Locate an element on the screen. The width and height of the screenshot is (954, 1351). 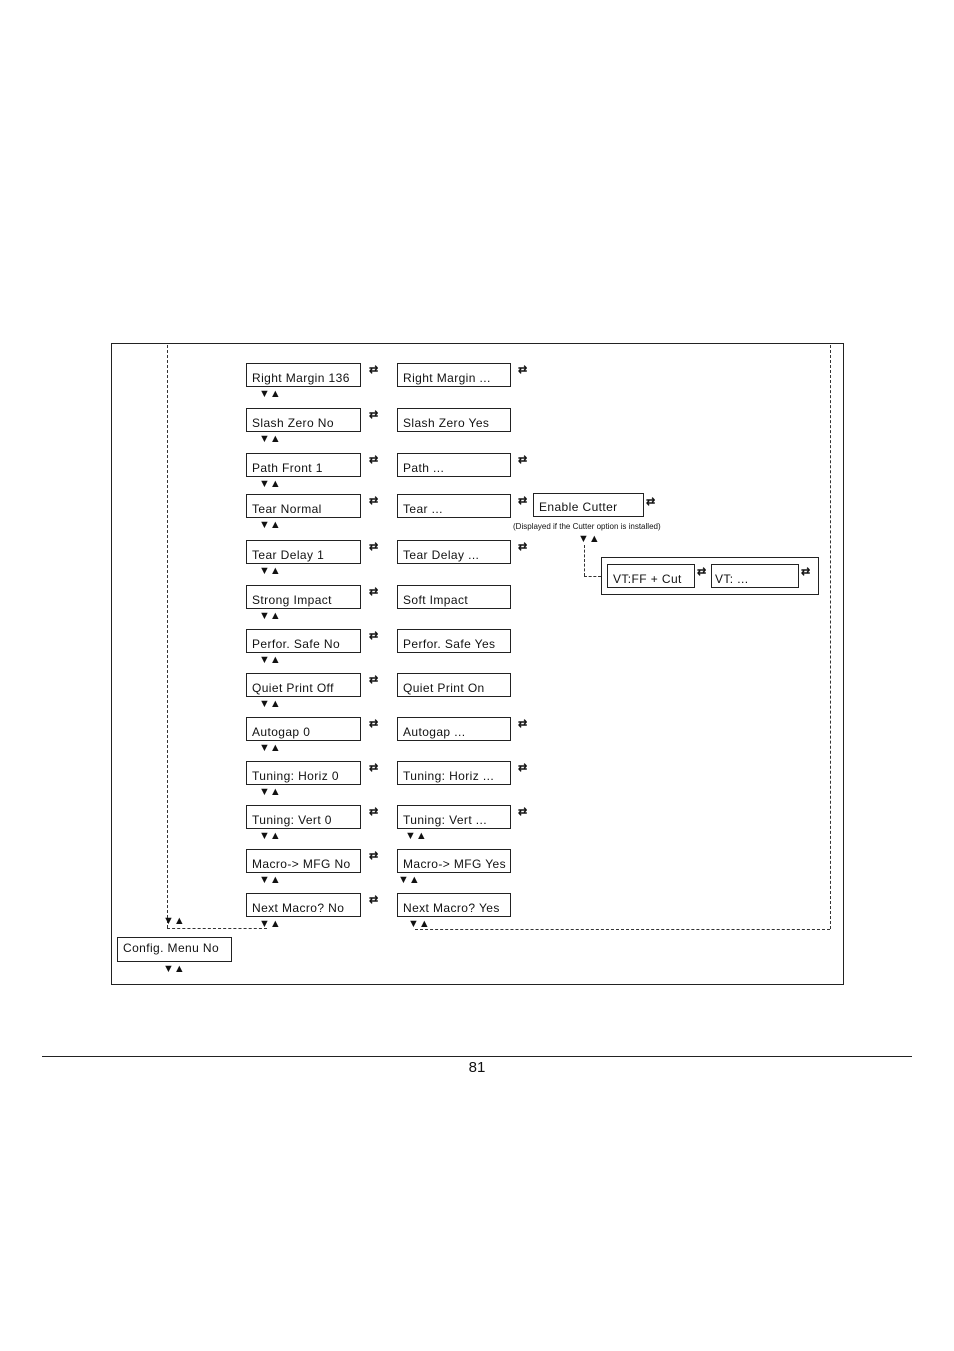
menu-box-left: Strong Impact is located at coordinates (303, 597).